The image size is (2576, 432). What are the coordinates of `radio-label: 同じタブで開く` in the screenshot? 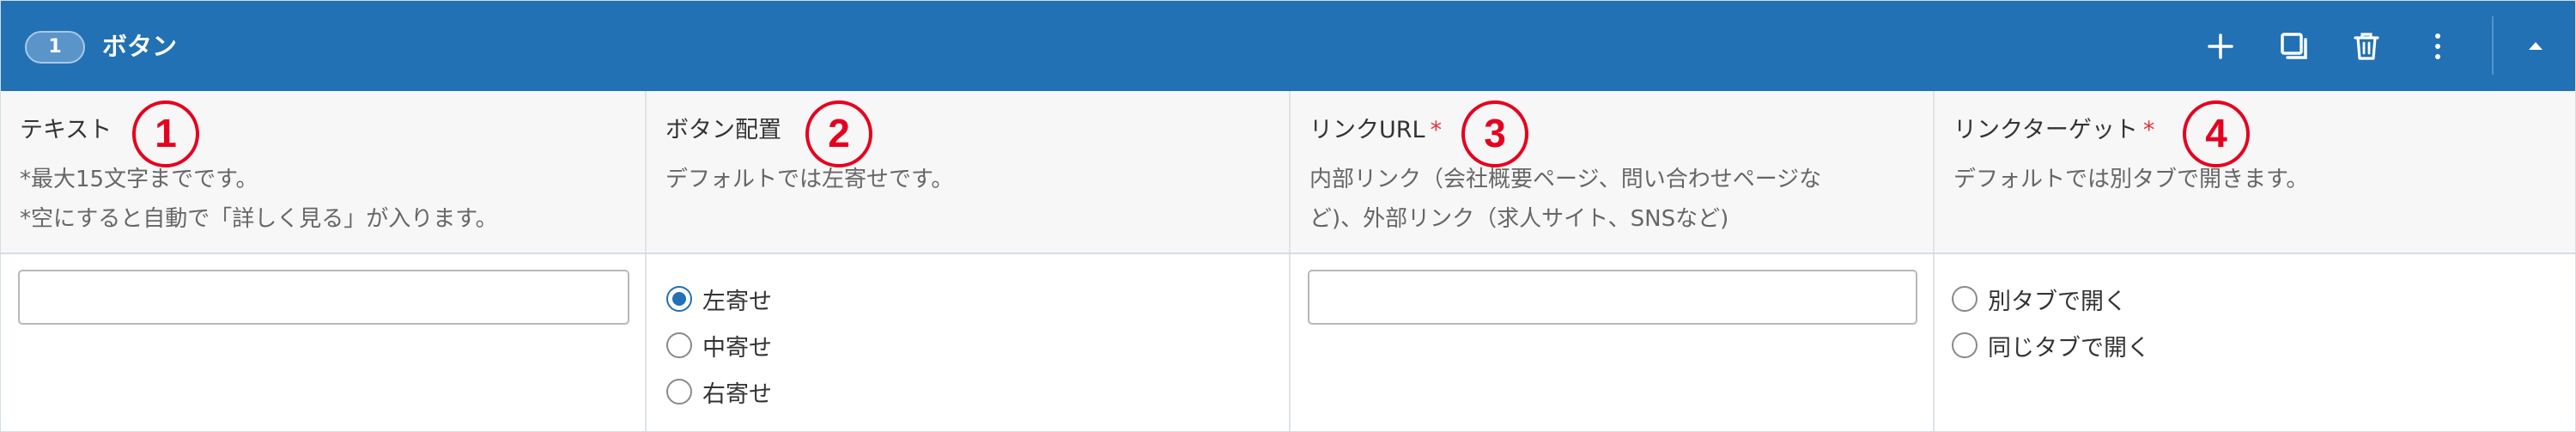 It's located at (2069, 348).